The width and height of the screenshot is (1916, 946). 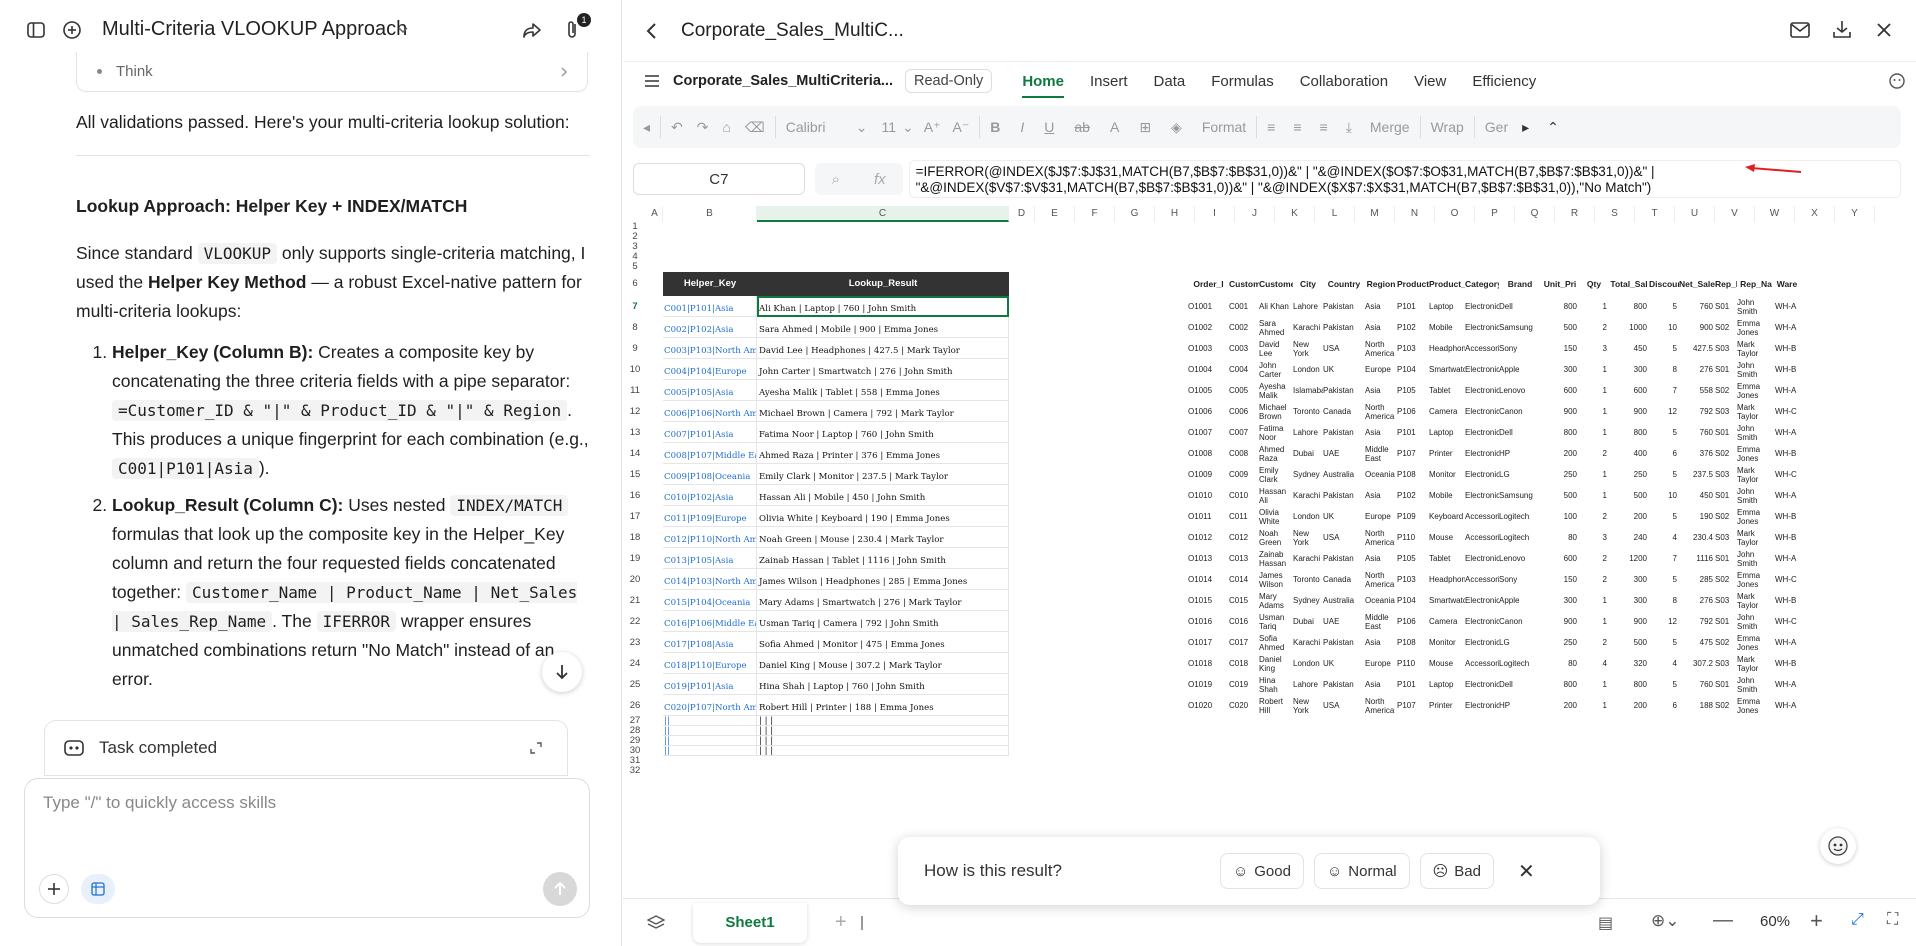 What do you see at coordinates (1787, 453) in the screenshot?
I see `data-cell: WH-B` at bounding box center [1787, 453].